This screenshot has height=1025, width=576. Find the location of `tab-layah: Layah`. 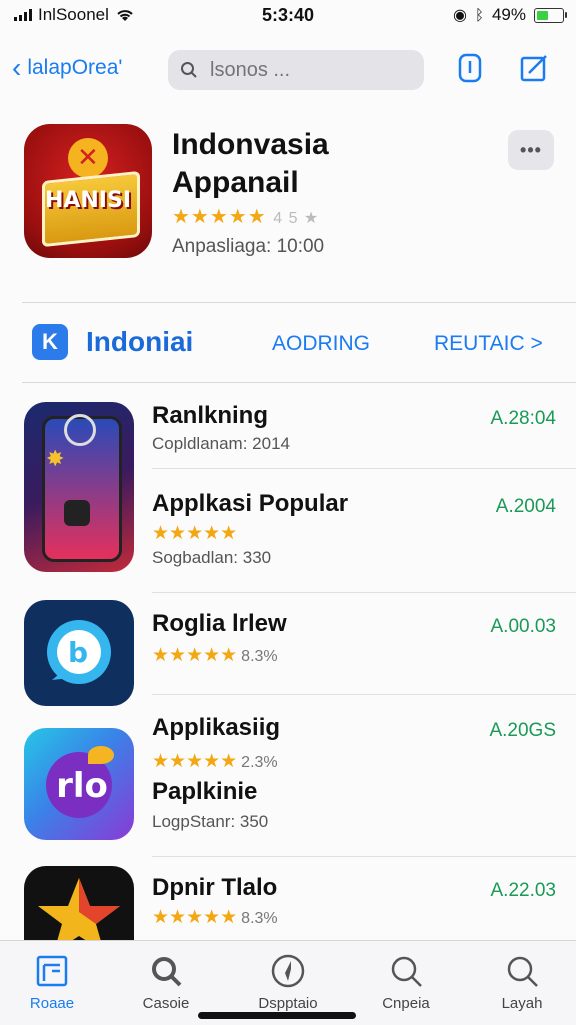

tab-layah: Layah is located at coordinates (522, 982).